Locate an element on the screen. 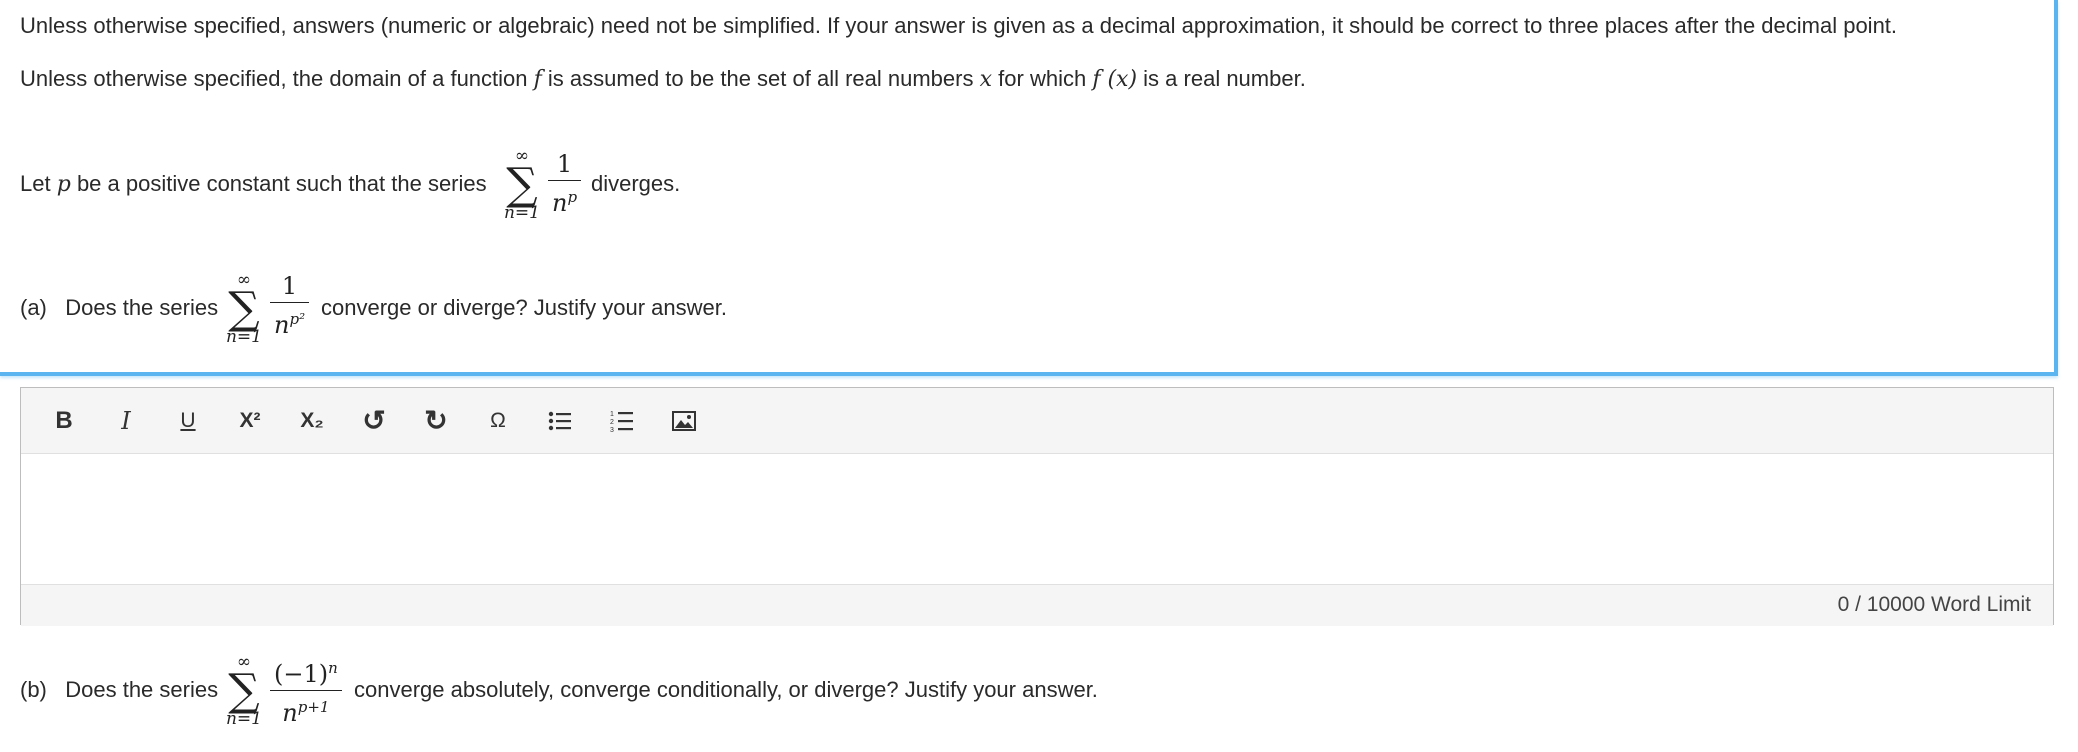 This screenshot has height=752, width=2078. fraction: 1 np² is located at coordinates (290, 305).